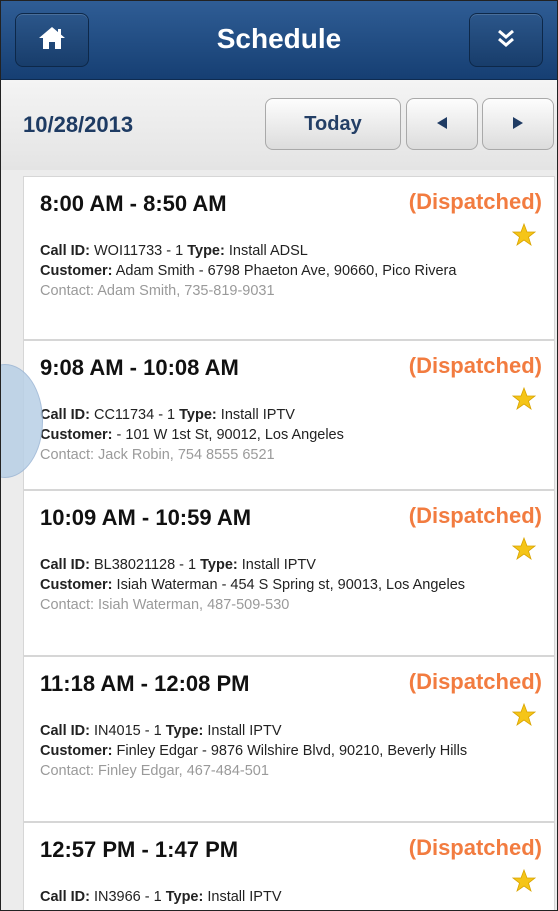 This screenshot has width=558, height=911. What do you see at coordinates (230, 435) in the screenshot?
I see `customer: - 101 W 1st St, 90012, Los Angeles` at bounding box center [230, 435].